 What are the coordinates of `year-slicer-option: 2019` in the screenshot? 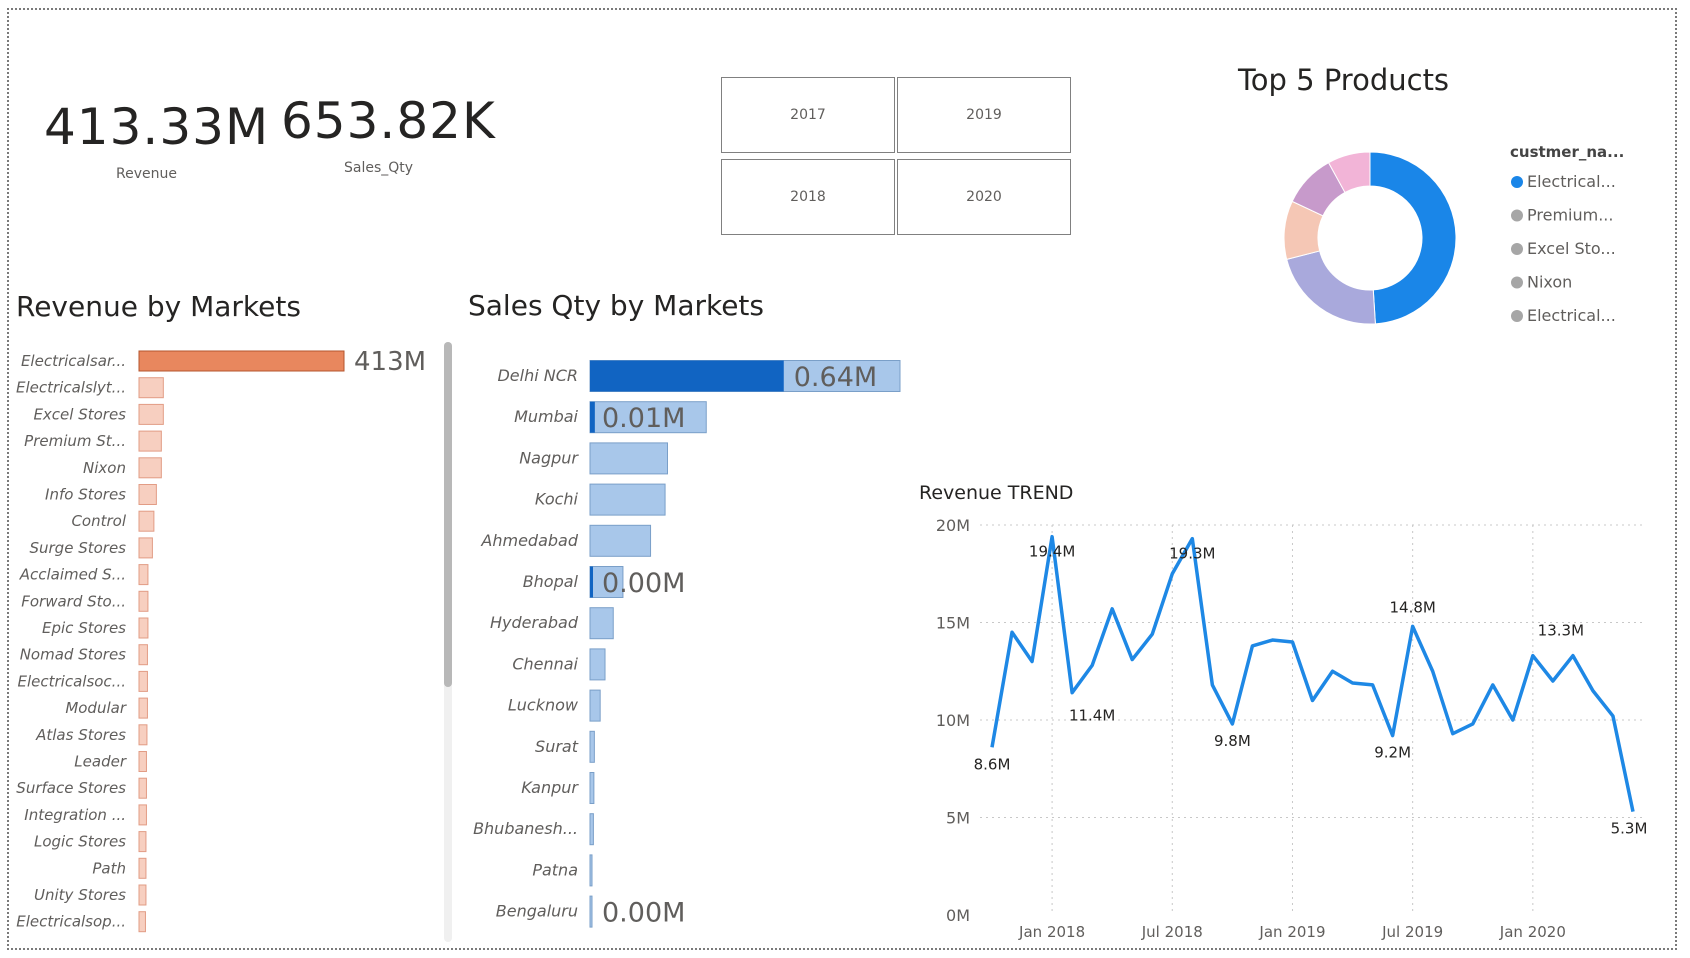 It's located at (984, 115).